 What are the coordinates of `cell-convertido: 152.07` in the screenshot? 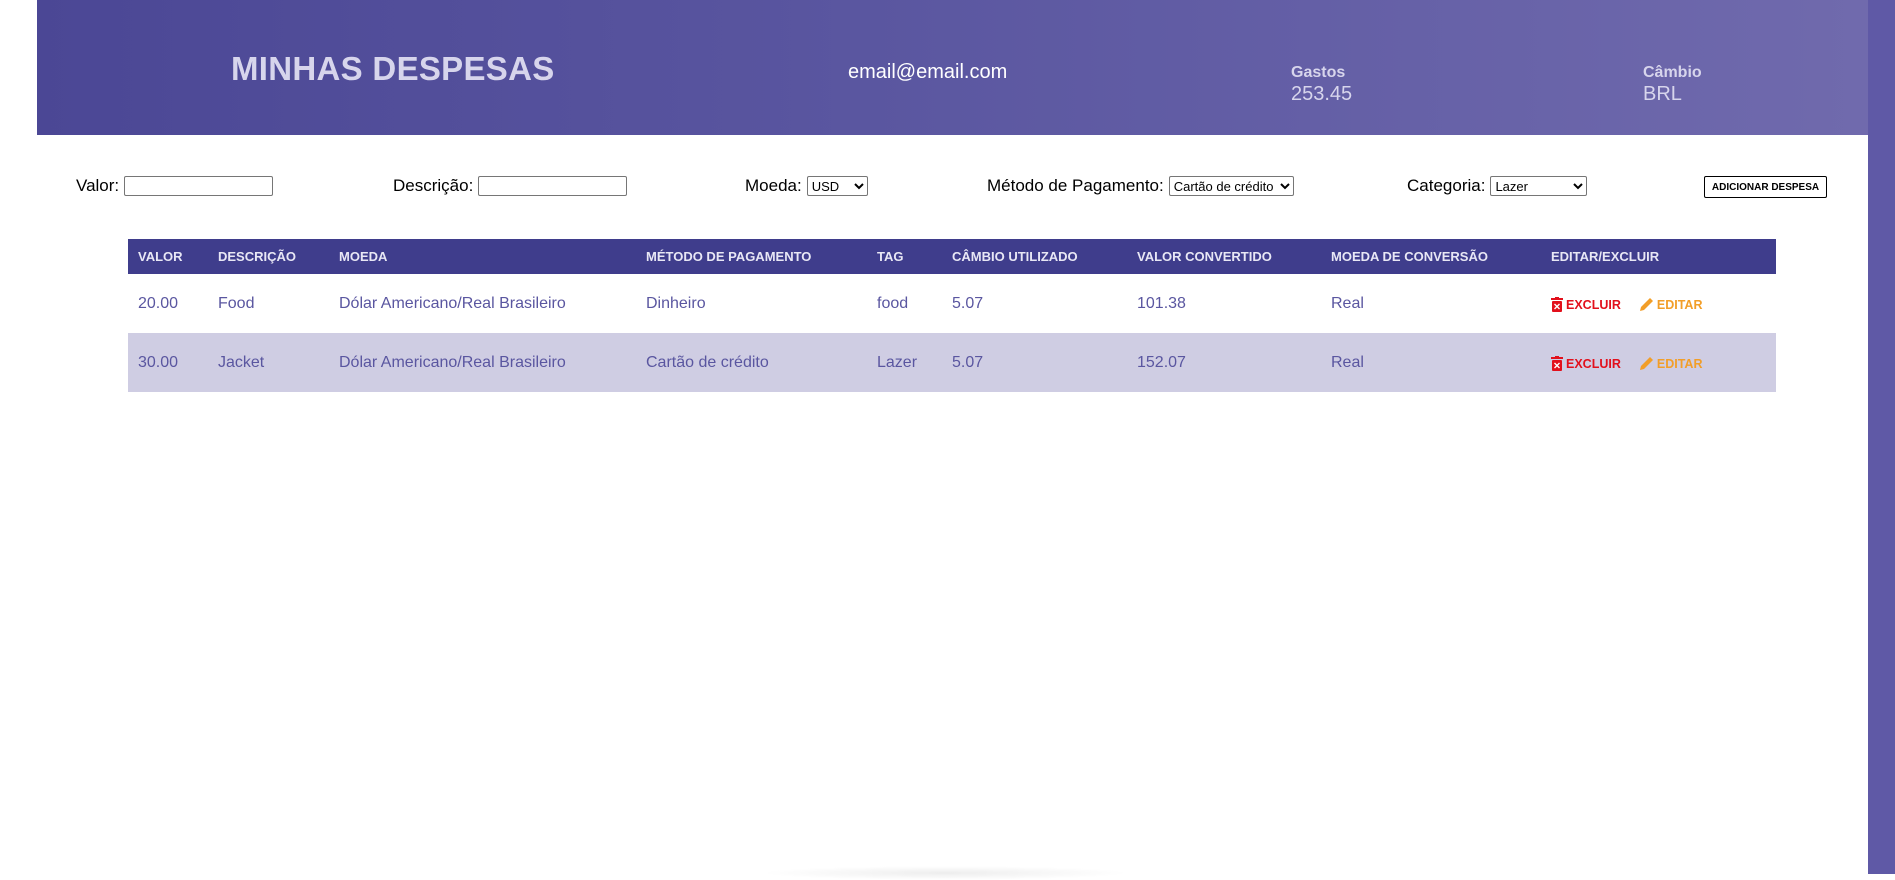 It's located at (1161, 362).